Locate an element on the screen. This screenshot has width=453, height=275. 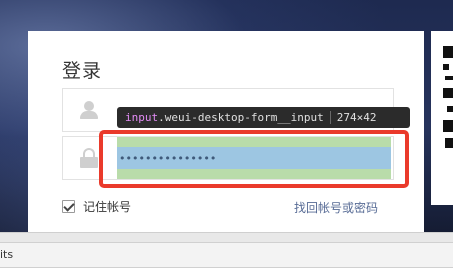
devtools-resize-strip is located at coordinates (226, 237).